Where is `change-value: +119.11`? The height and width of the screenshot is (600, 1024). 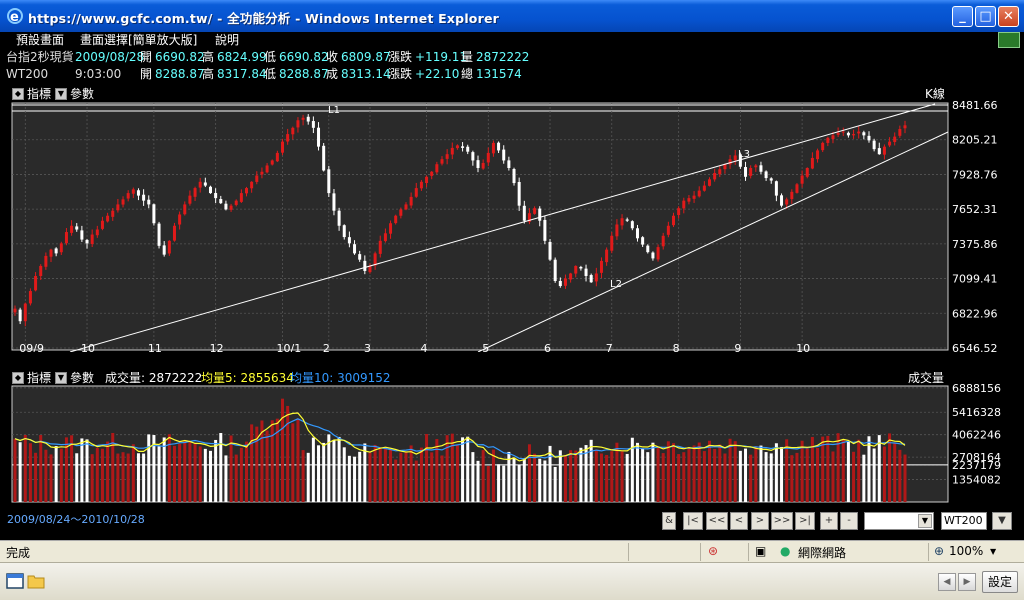 change-value: +119.11 is located at coordinates (441, 57).